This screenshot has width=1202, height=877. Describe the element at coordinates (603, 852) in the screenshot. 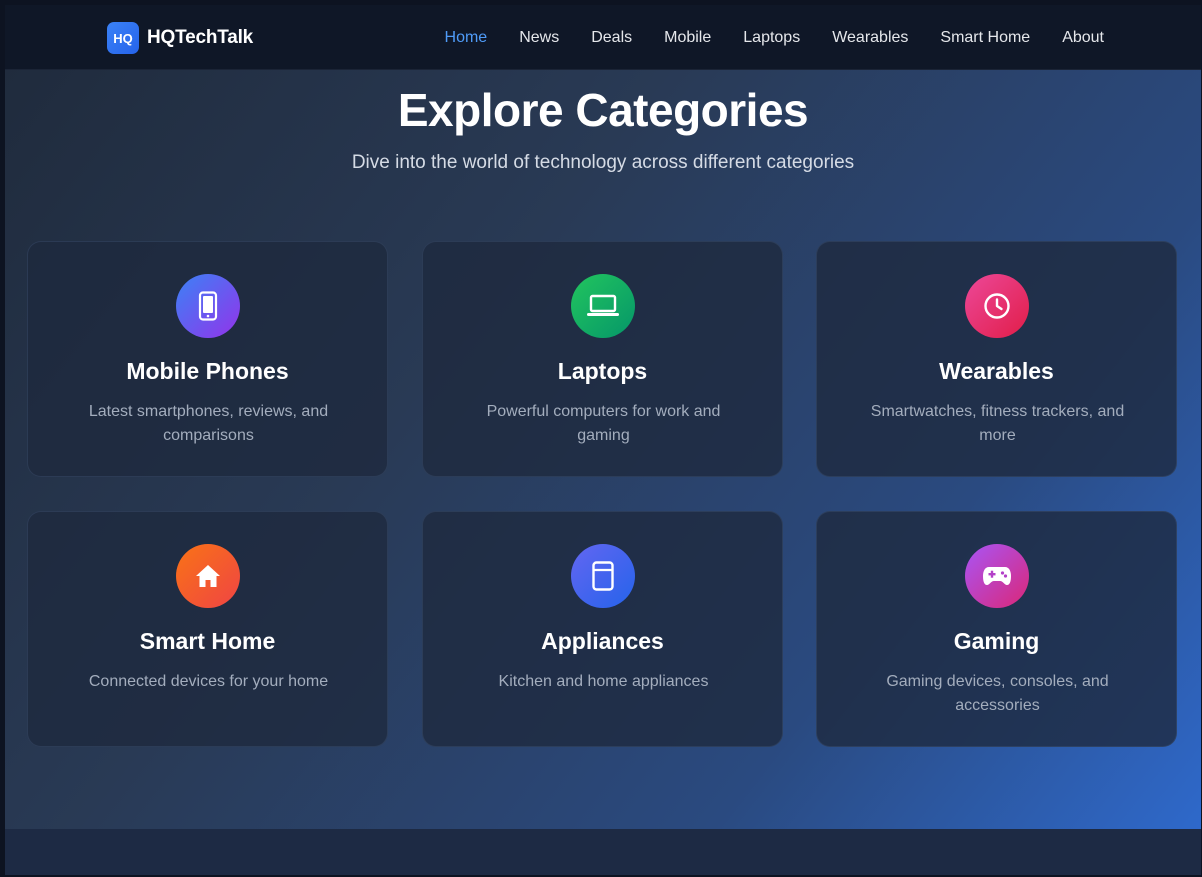

I see `footer-strip` at that location.